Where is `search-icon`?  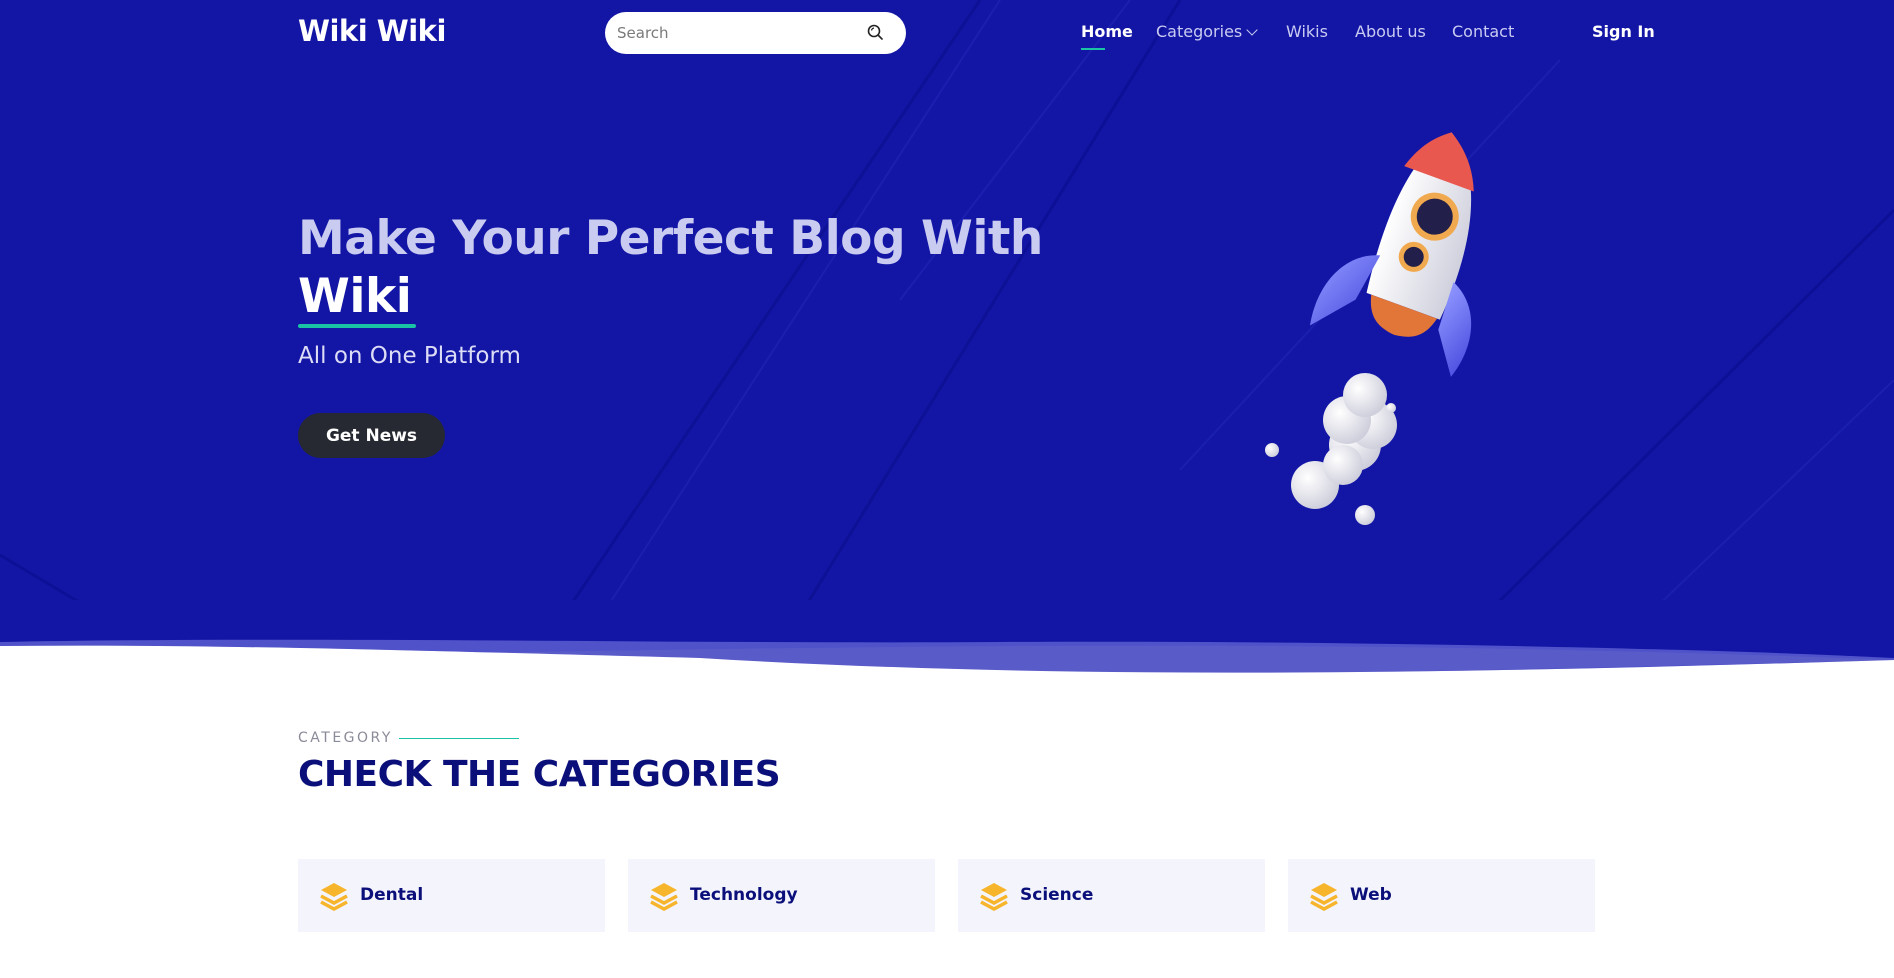
search-icon is located at coordinates (875, 32).